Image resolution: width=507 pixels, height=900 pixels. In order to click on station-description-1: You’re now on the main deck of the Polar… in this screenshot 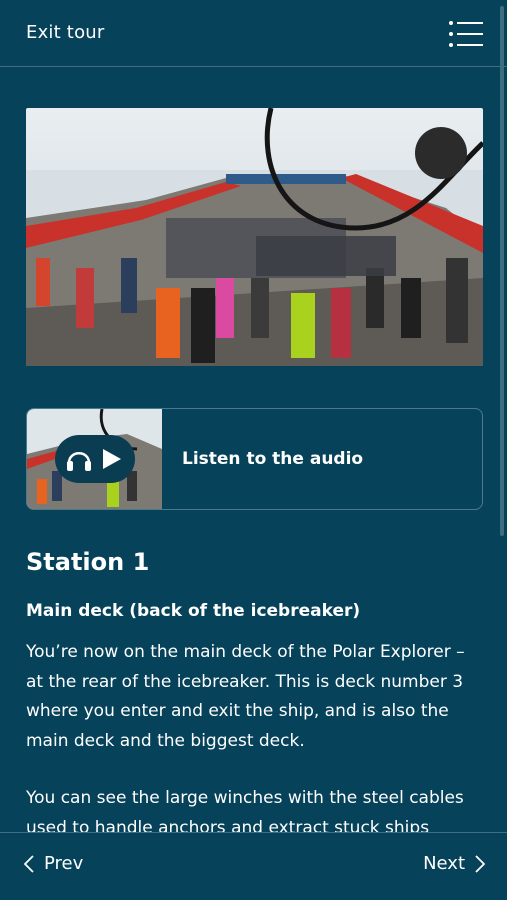, I will do `click(245, 696)`.